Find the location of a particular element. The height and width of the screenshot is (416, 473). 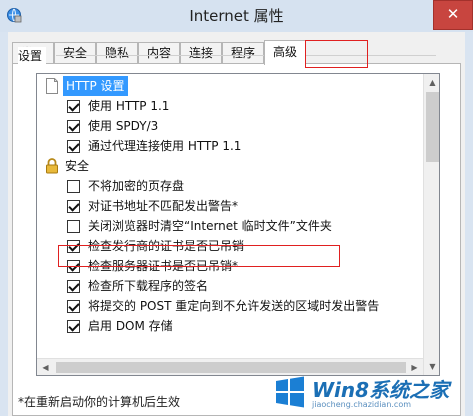

setting-label: 通过代理连接使用 HTTP 1.1 is located at coordinates (165, 146).